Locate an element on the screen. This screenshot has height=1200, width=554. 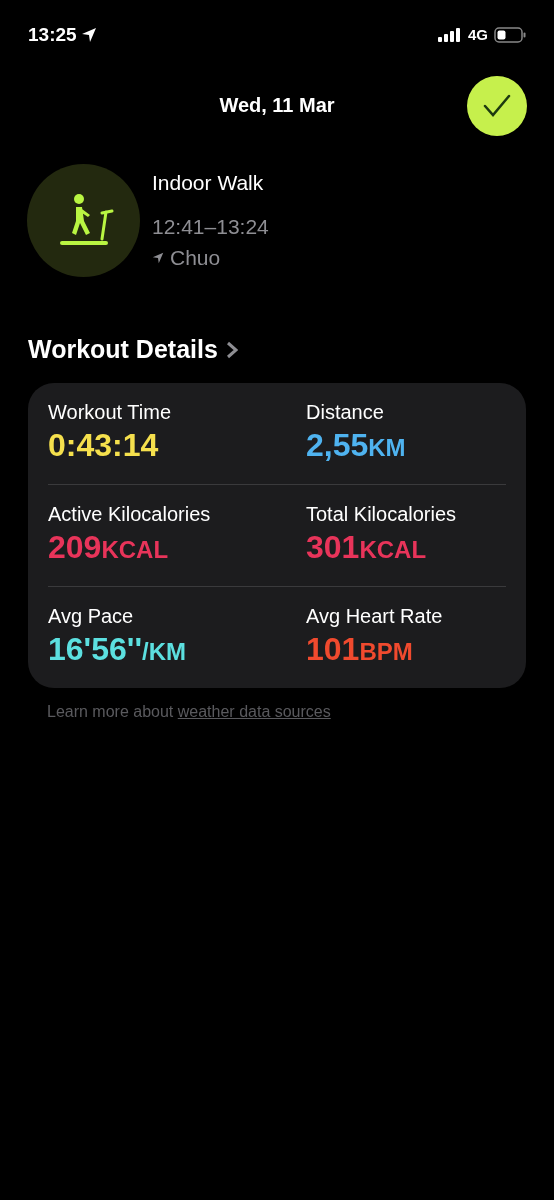
metric-label: Avg Heart Rate is located at coordinates (375, 616).